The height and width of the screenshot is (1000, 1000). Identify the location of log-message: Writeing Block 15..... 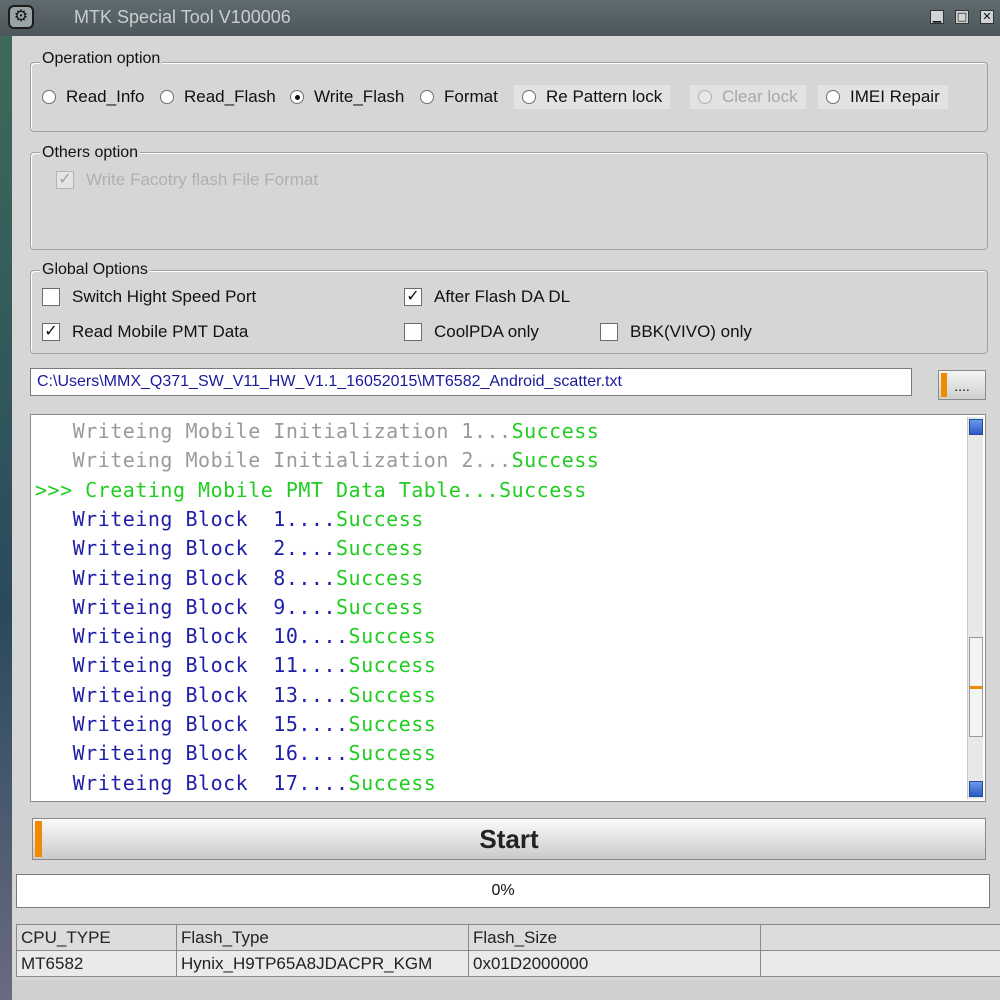
(210, 724).